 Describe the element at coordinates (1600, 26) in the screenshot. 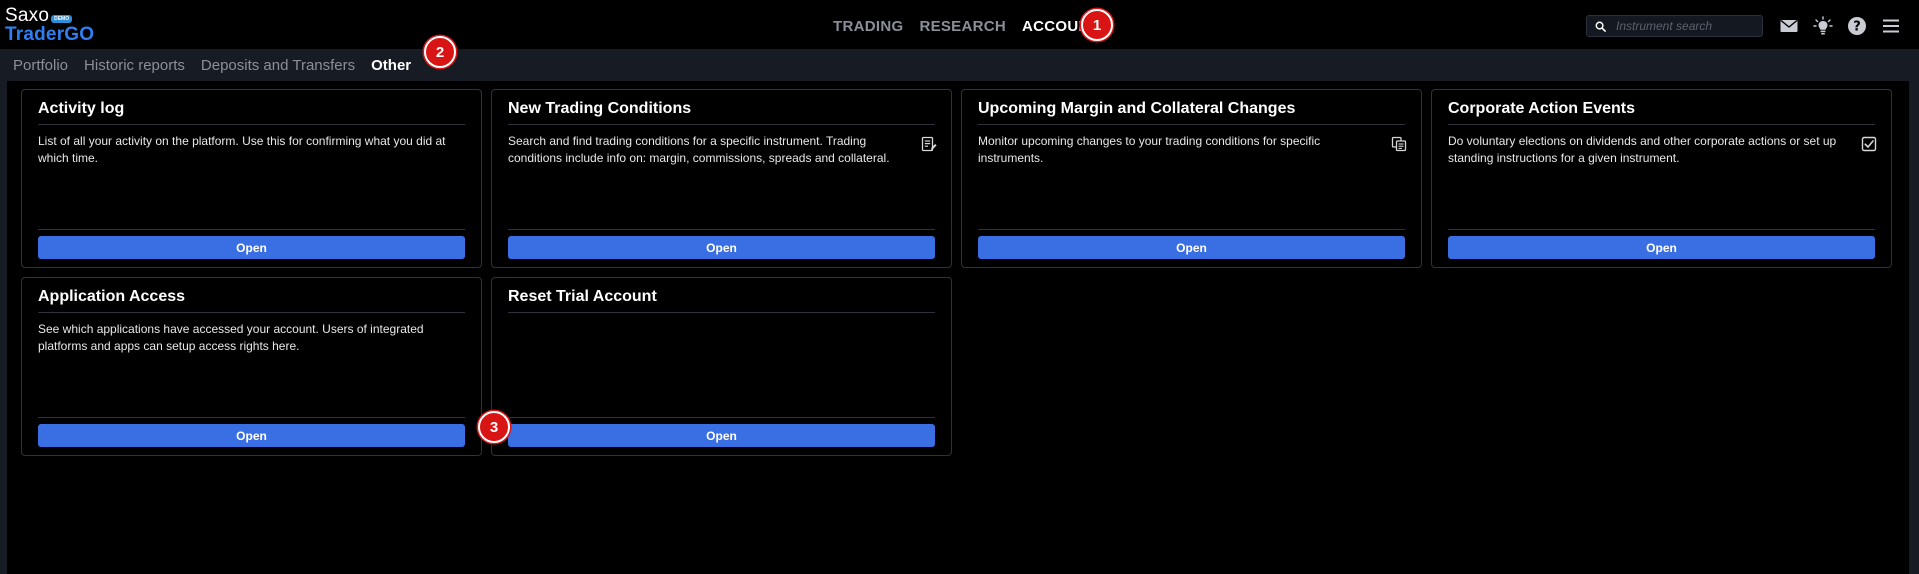

I see `search-icon` at that location.